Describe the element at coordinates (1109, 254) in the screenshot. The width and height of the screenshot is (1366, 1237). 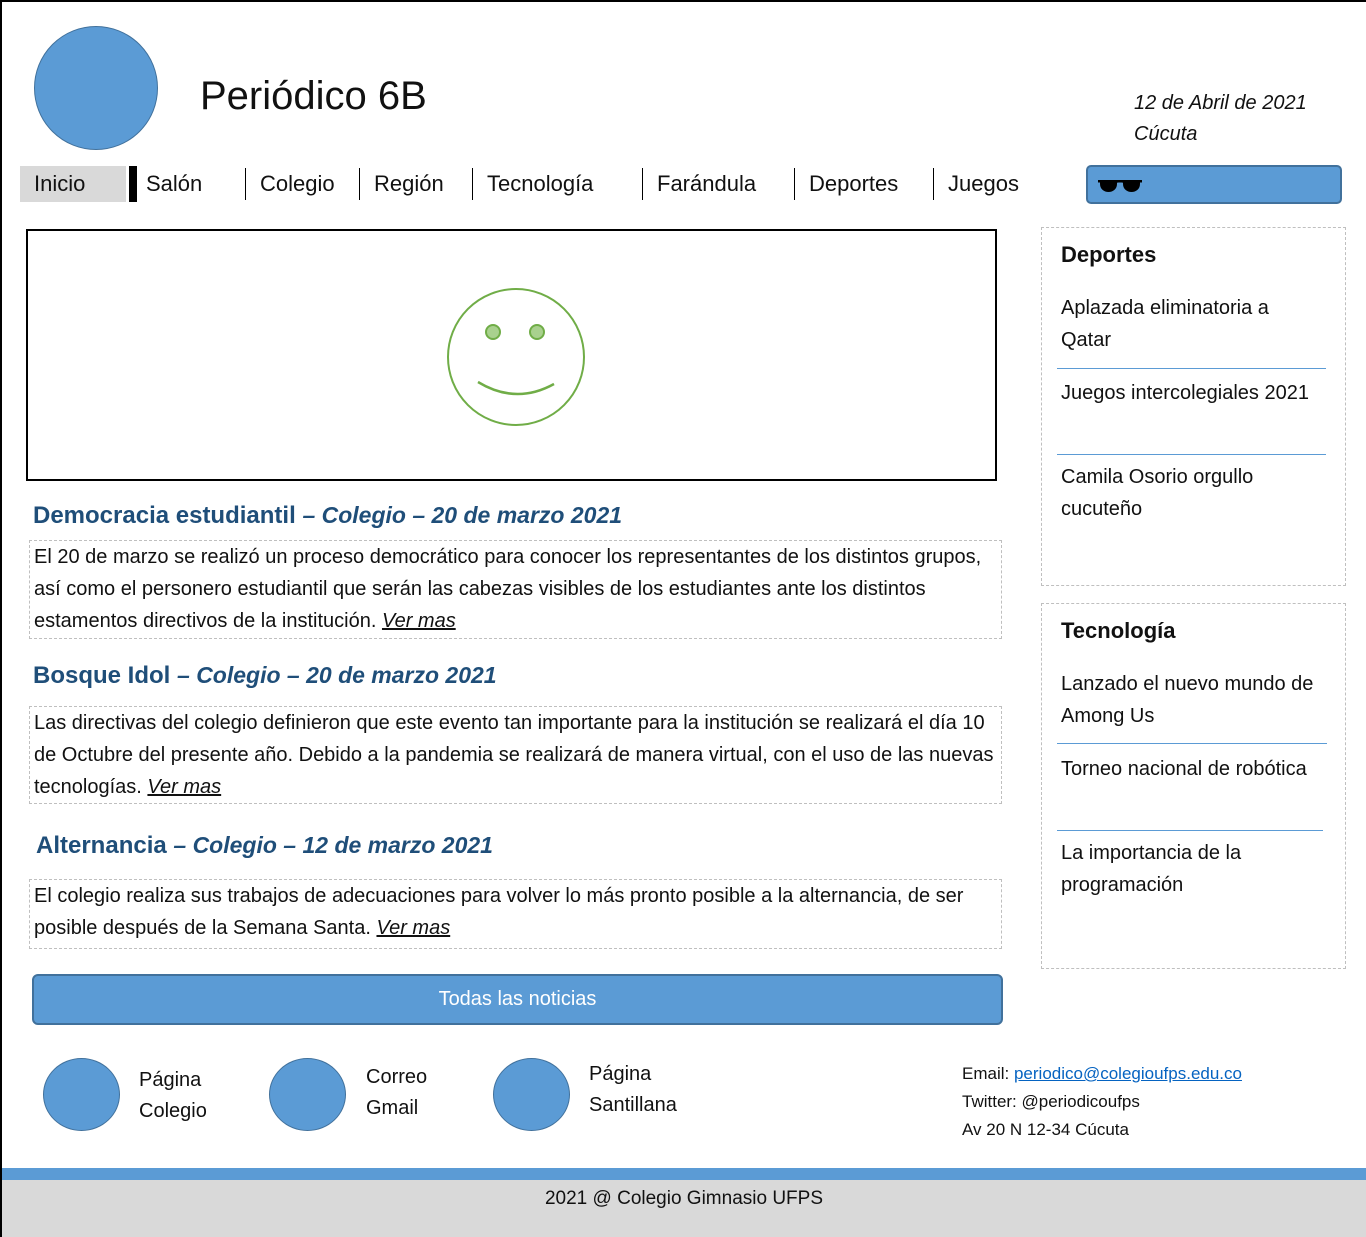
I see `sidebar-heading: Deportes` at that location.